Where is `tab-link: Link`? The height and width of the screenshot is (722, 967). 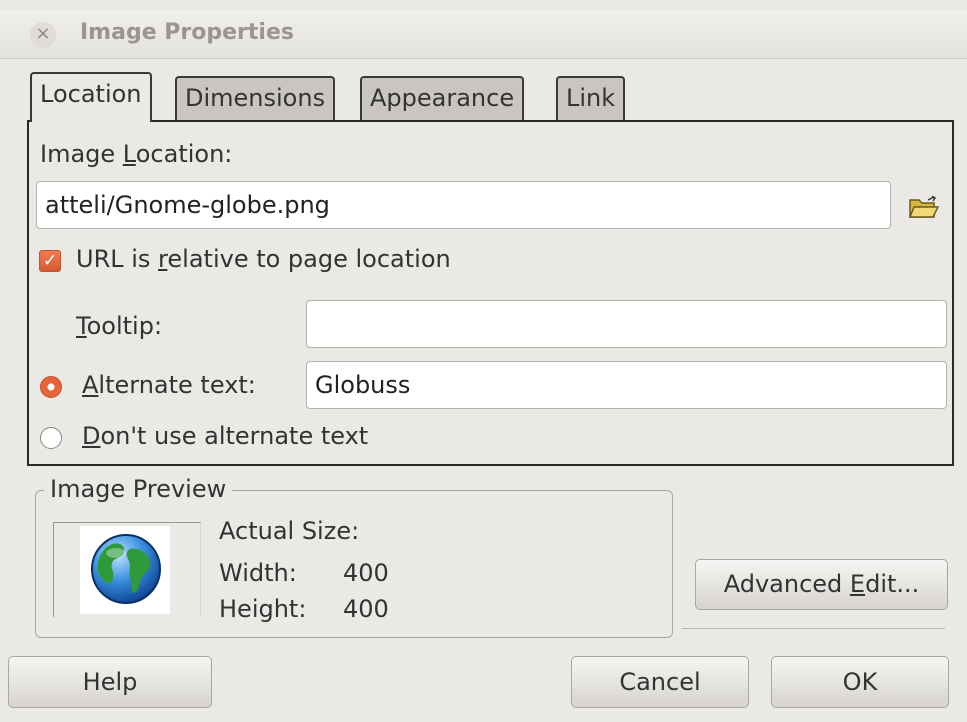
tab-link: Link is located at coordinates (591, 98).